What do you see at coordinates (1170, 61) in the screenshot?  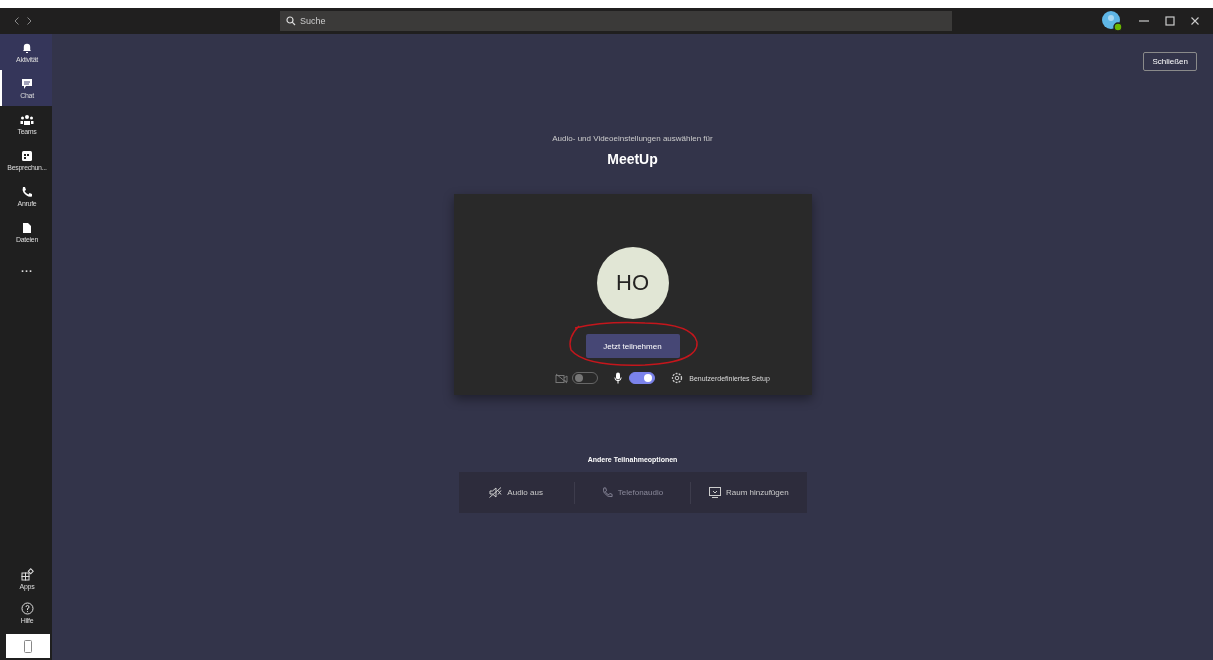 I see `close-button: Schließen` at bounding box center [1170, 61].